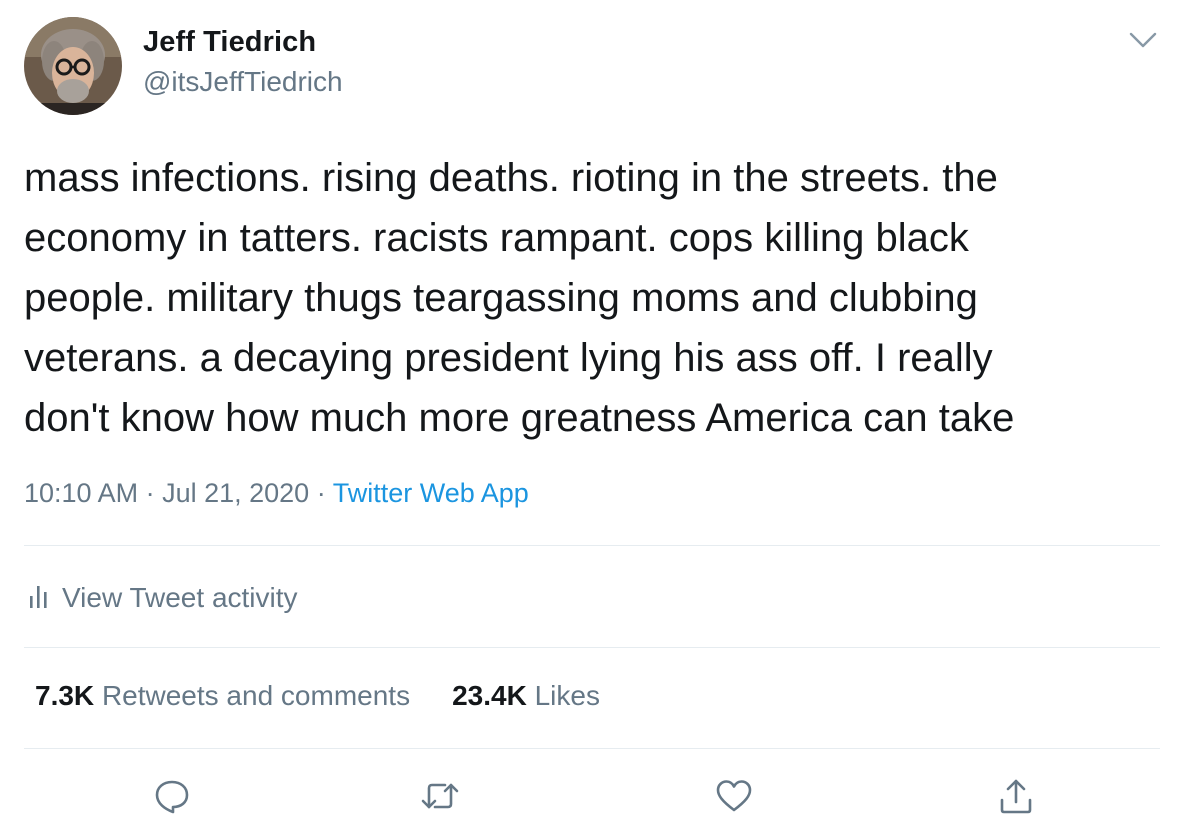  I want to click on share-button, so click(1016, 798).